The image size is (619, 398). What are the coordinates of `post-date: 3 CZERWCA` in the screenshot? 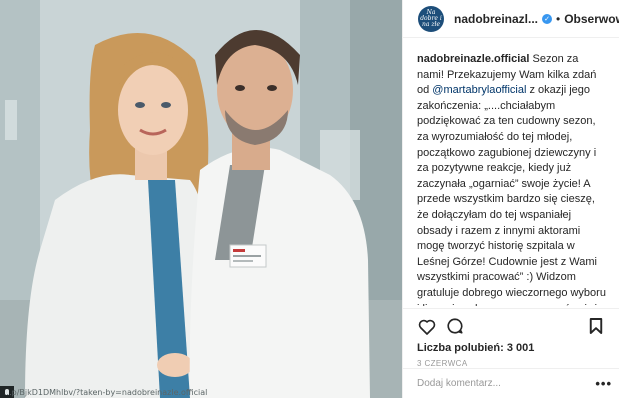 It's located at (511, 363).